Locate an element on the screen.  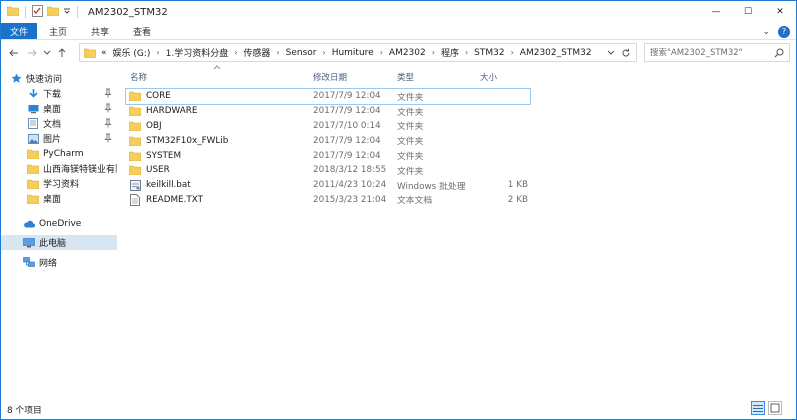
breadcrumb-item: 娱乐 (G:) is located at coordinates (132, 52).